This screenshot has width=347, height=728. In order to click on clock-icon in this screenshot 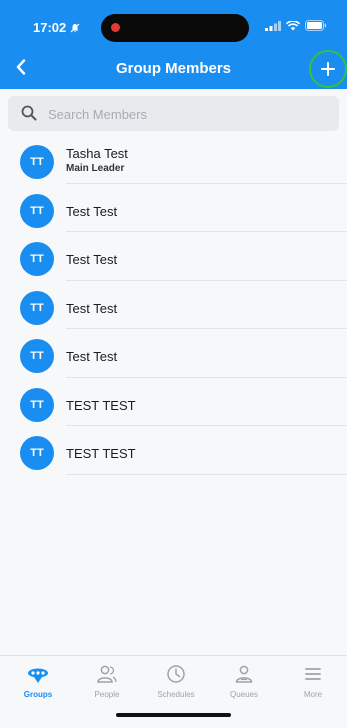, I will do `click(176, 674)`.